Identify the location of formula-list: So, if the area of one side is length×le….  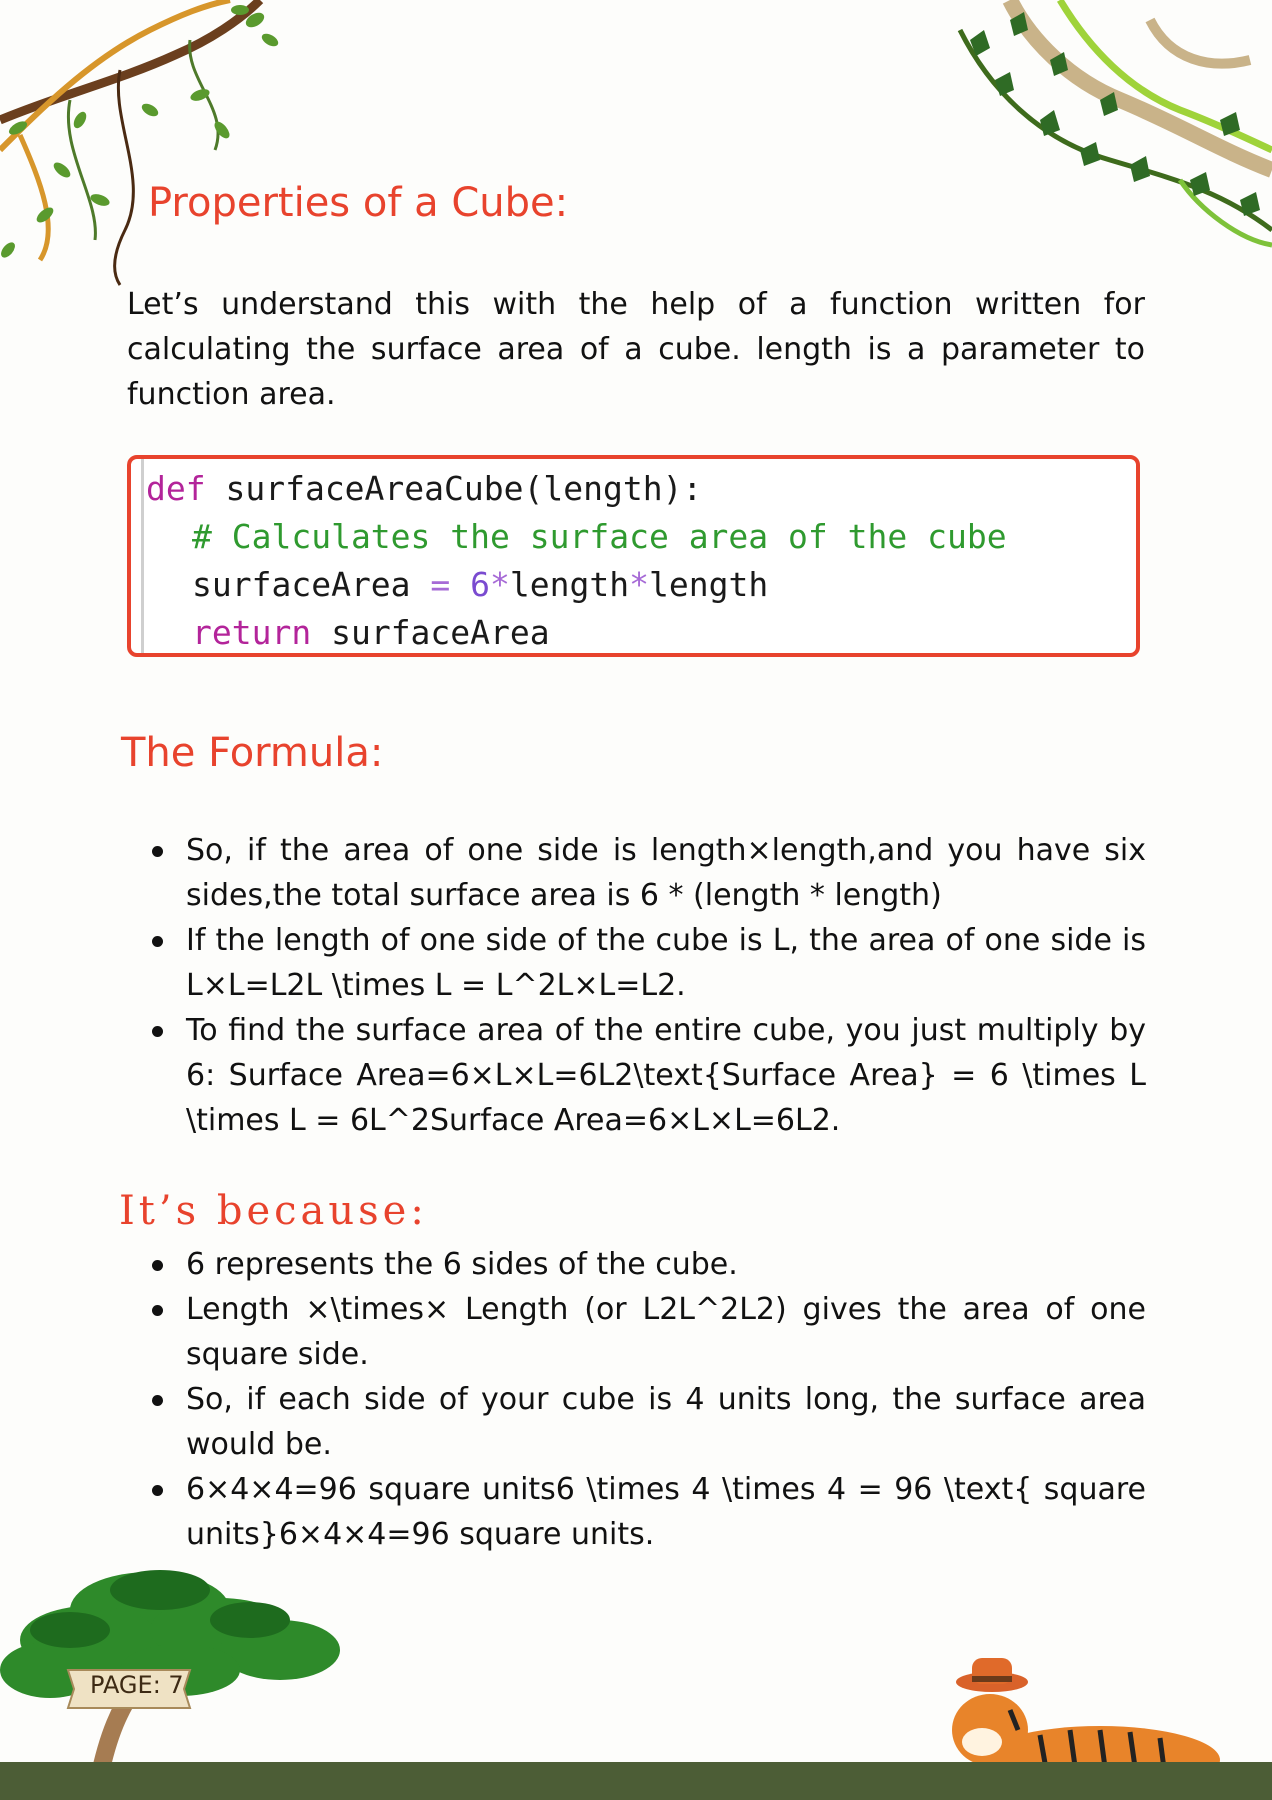
(647, 985).